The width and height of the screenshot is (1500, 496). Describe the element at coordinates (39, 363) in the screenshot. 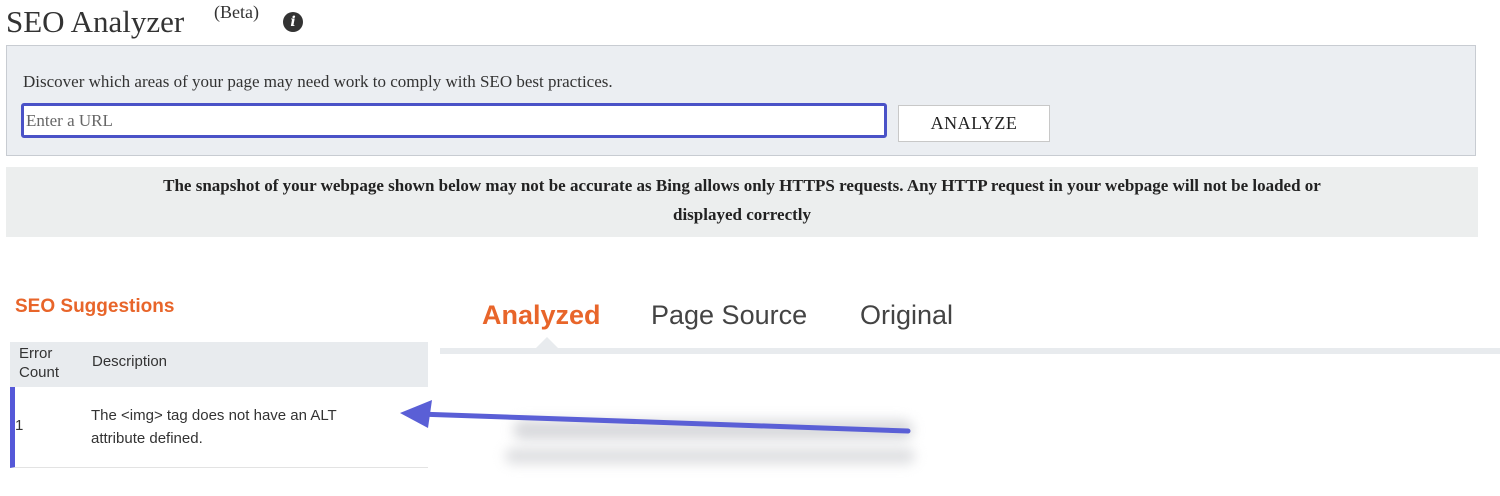

I see `column-header-error-count: Error Count` at that location.